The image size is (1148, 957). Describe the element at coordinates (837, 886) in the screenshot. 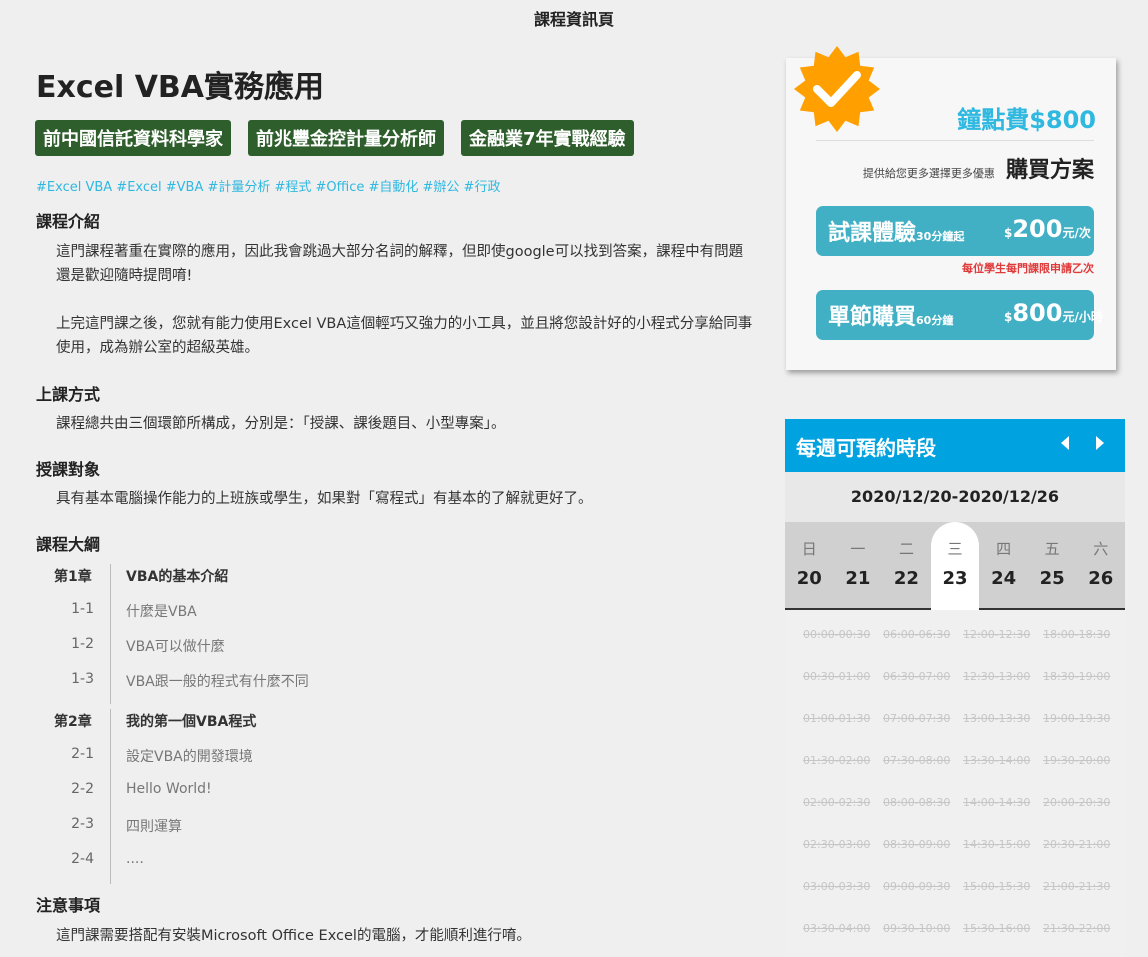

I see `time-slot-unavailable: 03:00-03:30` at that location.